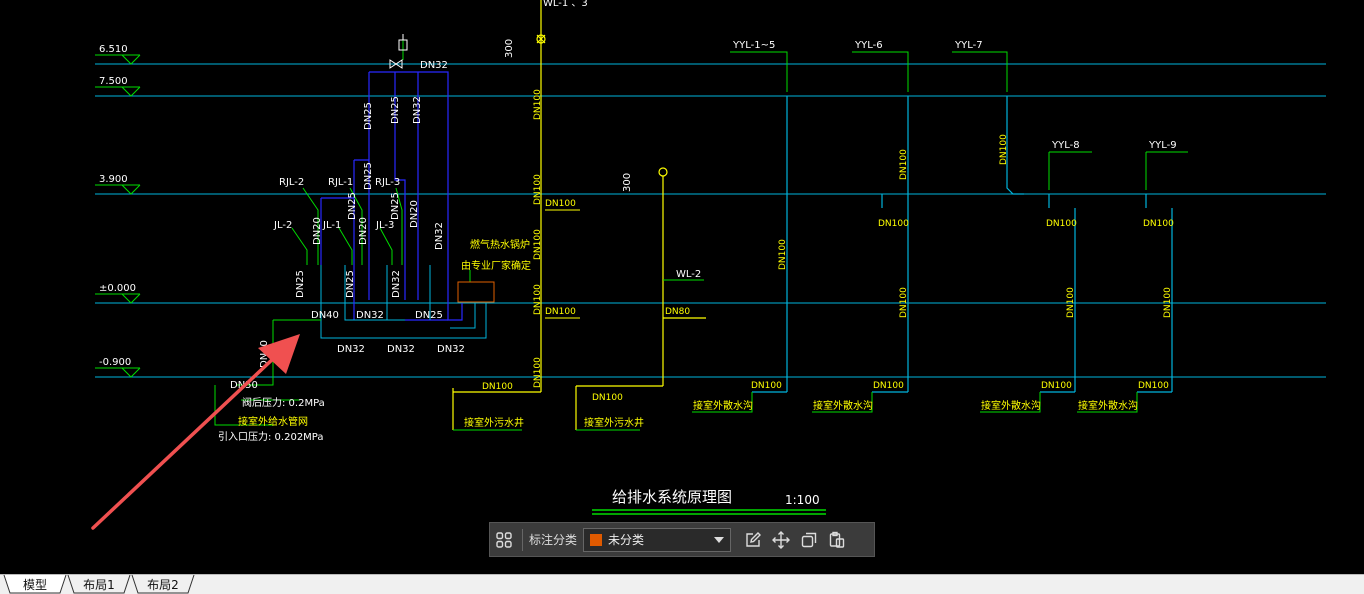 The width and height of the screenshot is (1364, 594). Describe the element at coordinates (893, 224) in the screenshot. I see `dim-dn100-p: DN100` at that location.